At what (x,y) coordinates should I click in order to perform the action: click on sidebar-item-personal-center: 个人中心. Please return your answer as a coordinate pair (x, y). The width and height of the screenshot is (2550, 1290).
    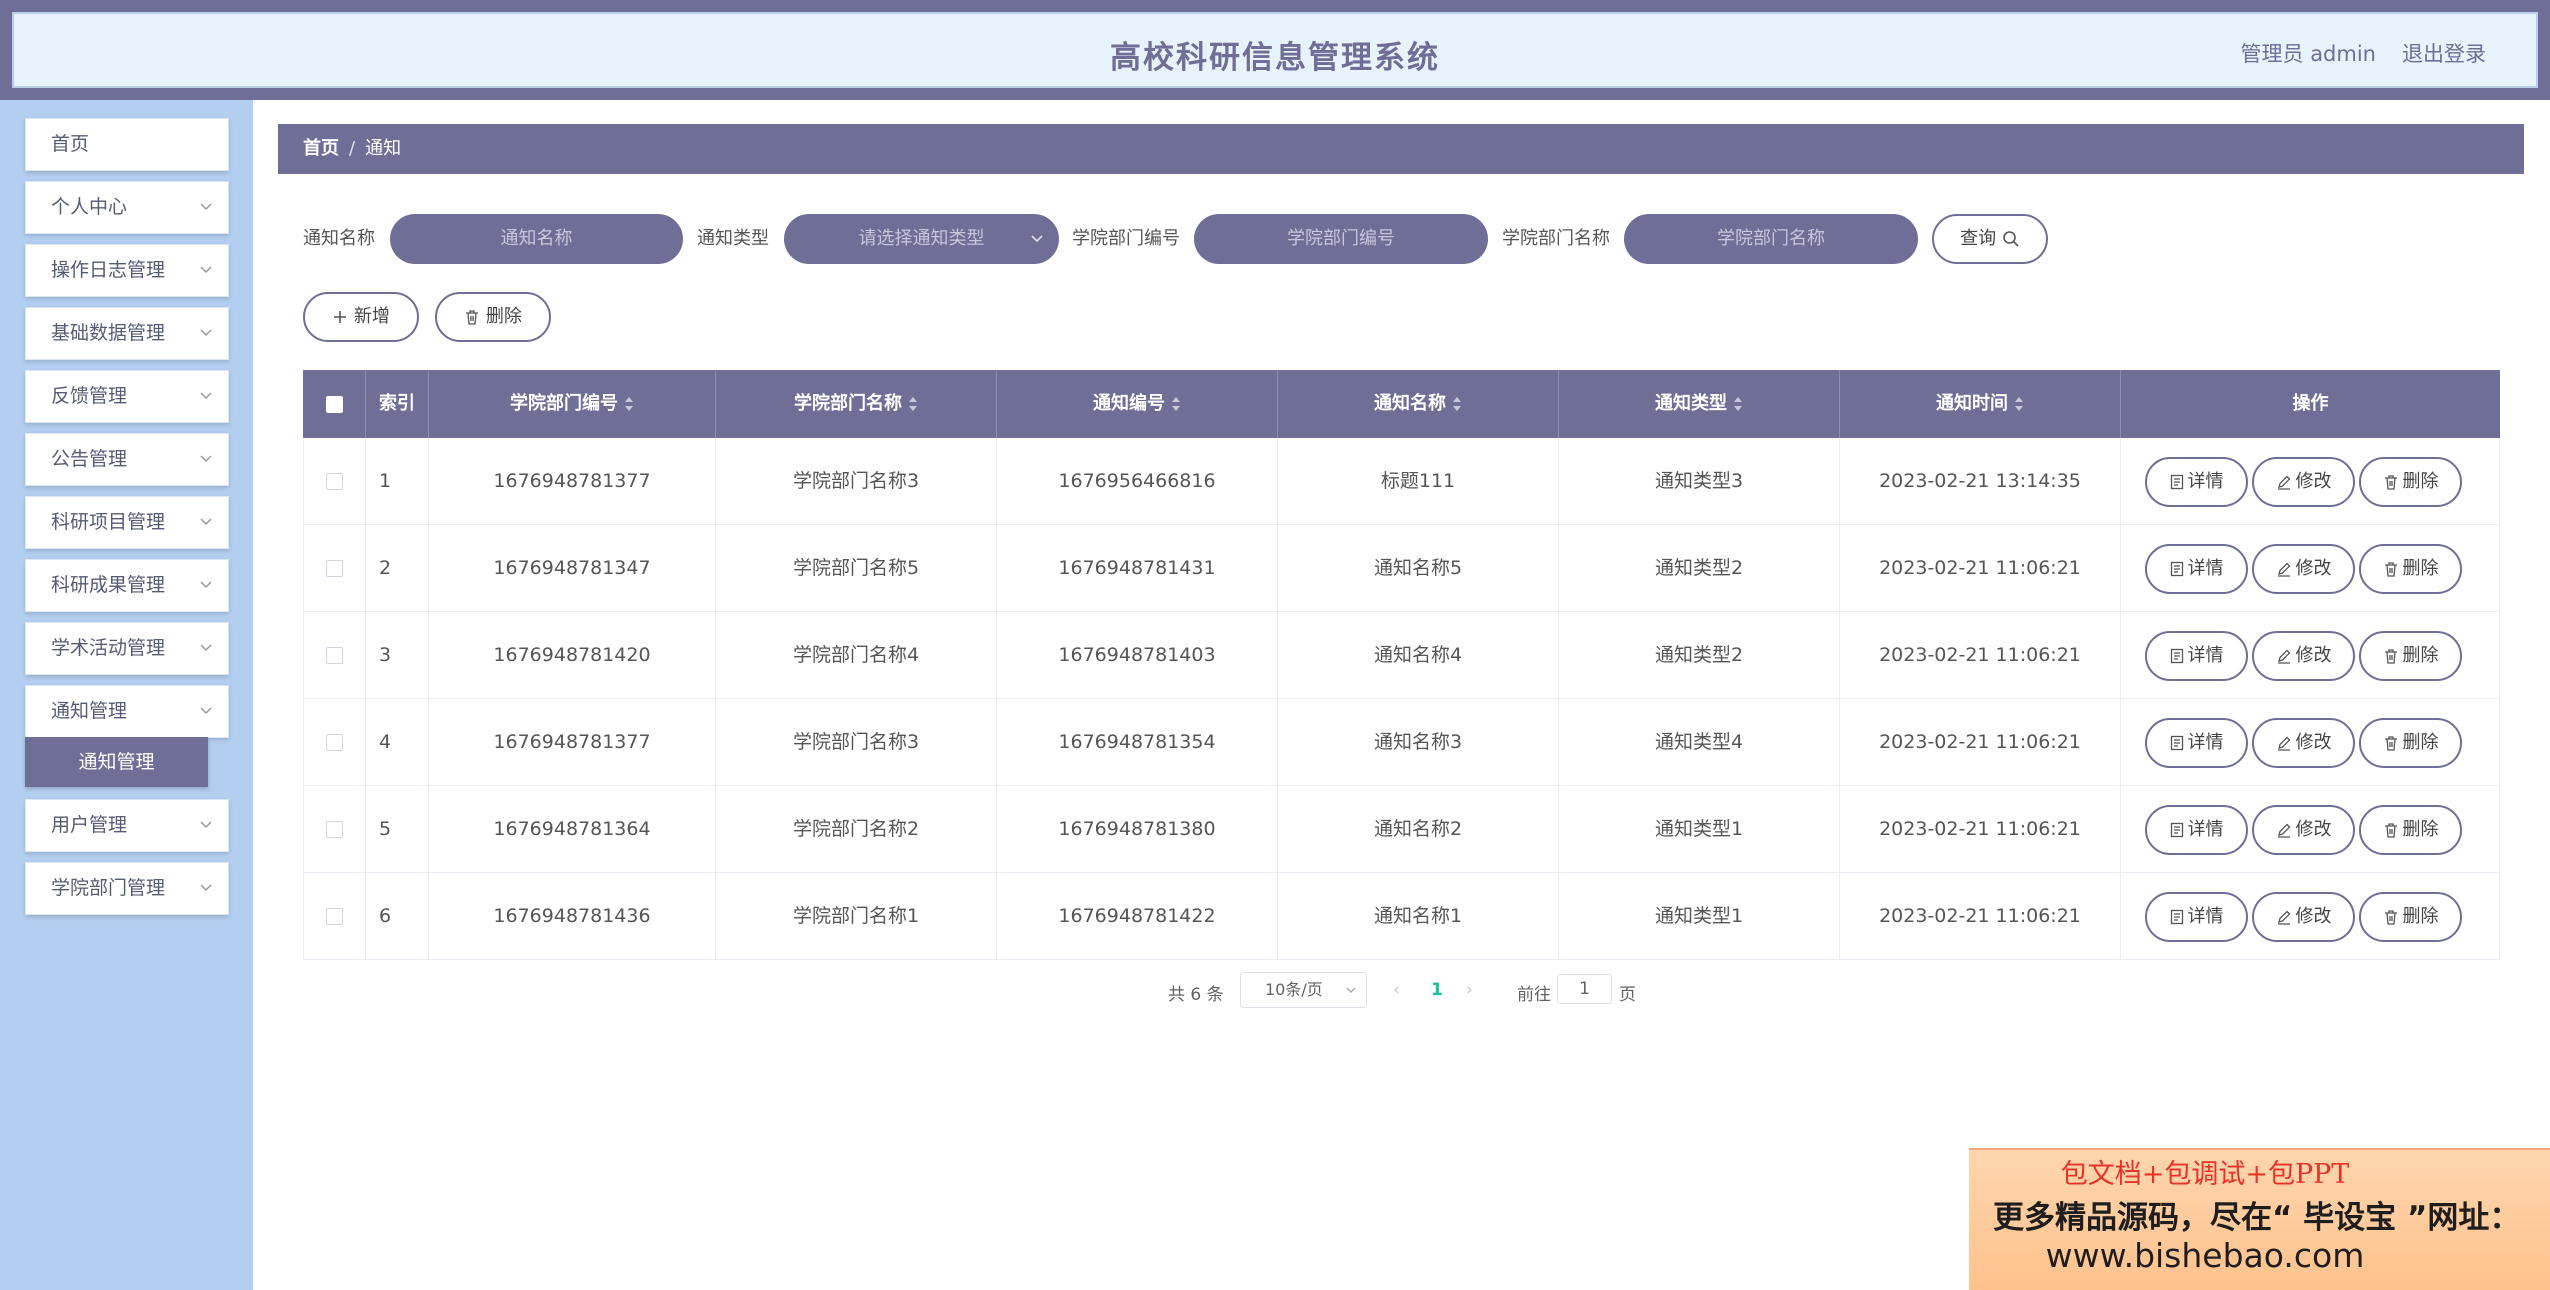
    Looking at the image, I should click on (127, 207).